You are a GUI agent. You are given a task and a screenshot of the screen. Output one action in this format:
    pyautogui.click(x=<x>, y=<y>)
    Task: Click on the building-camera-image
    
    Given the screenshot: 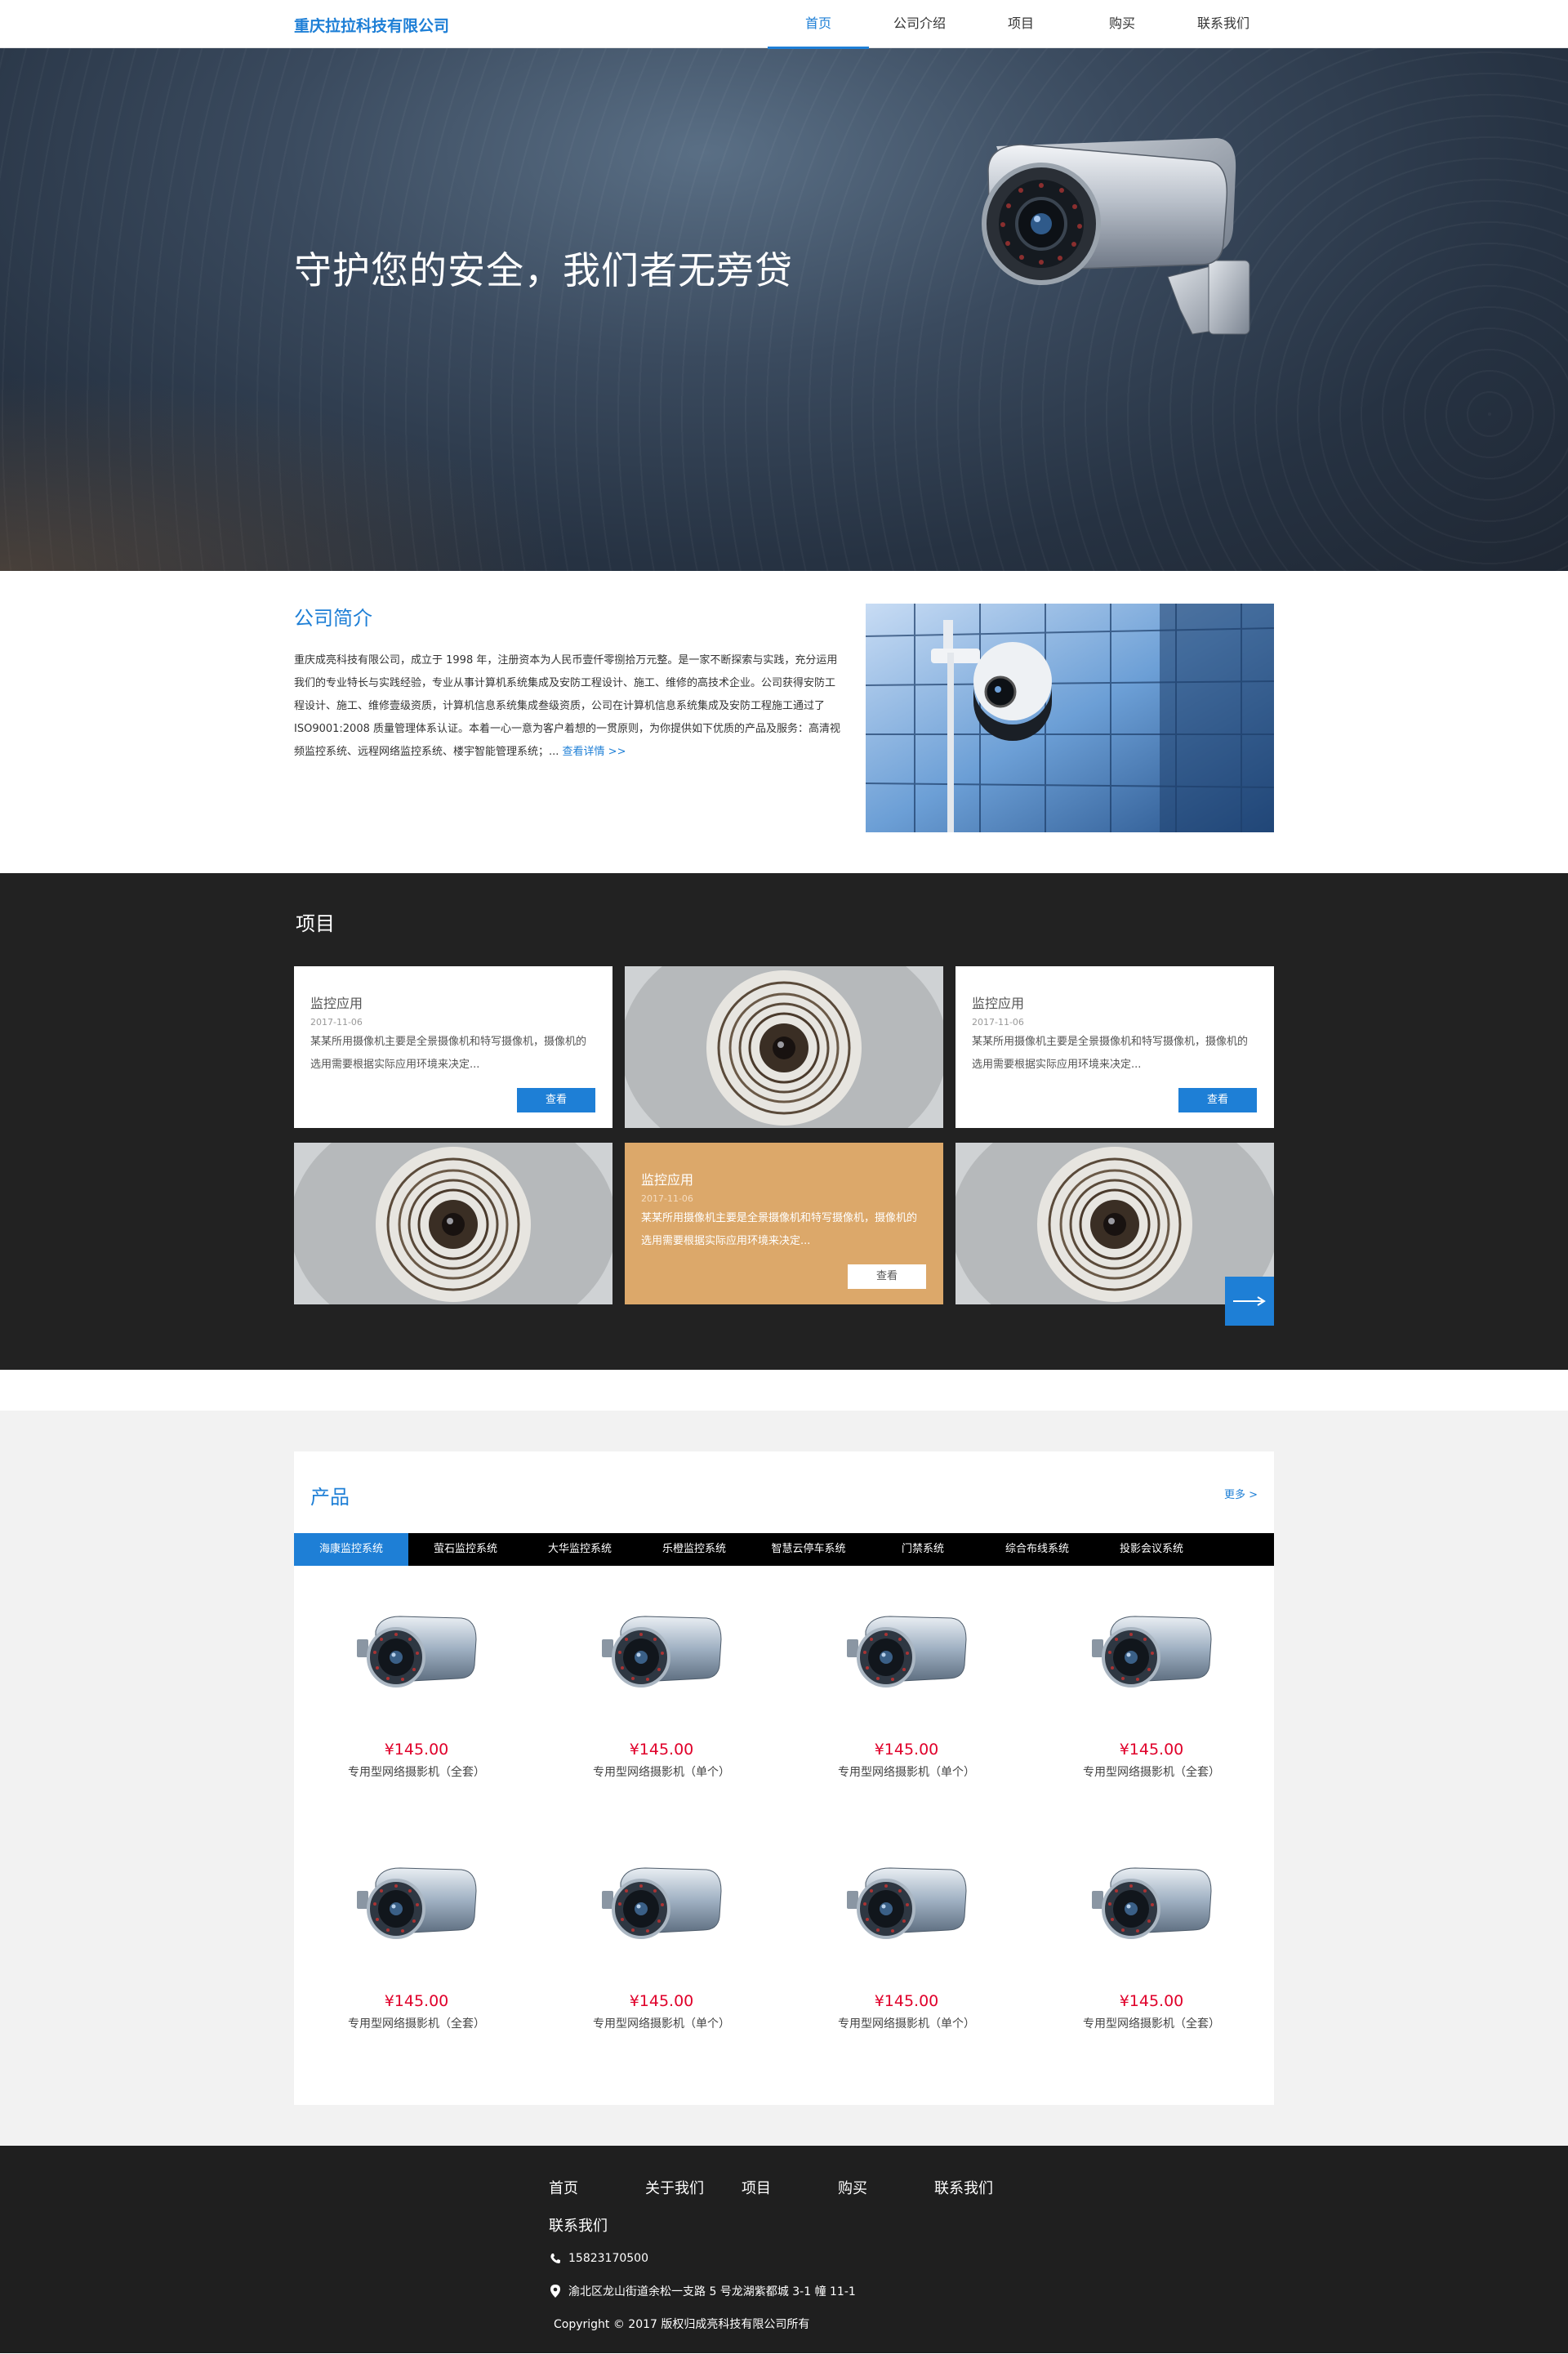 What is the action you would take?
    pyautogui.click(x=1070, y=718)
    